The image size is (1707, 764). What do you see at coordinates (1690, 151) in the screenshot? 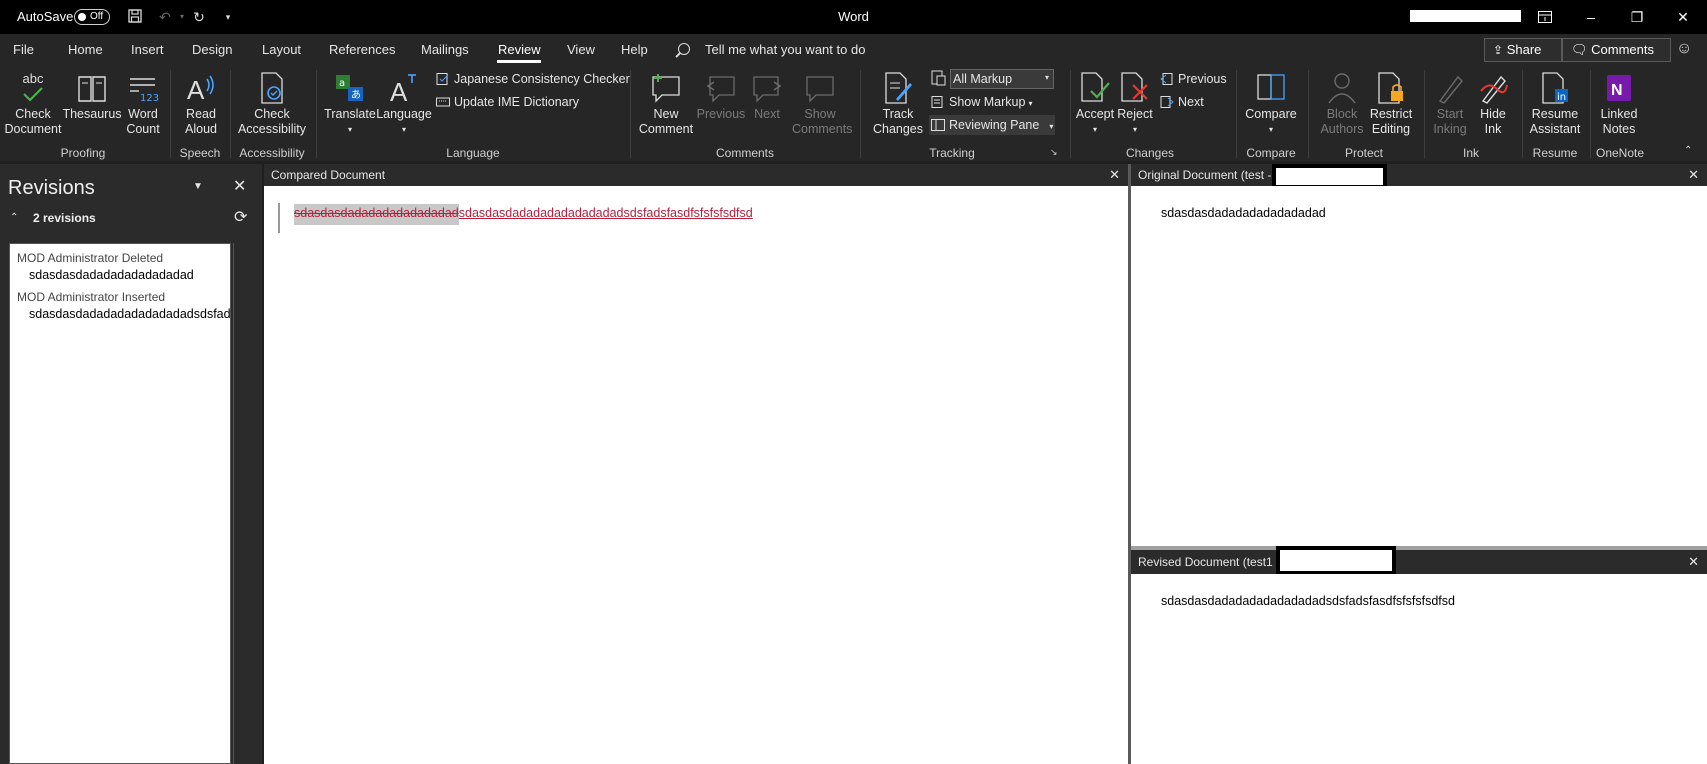
I see `collapse-ribbon-icon: ⌃` at bounding box center [1690, 151].